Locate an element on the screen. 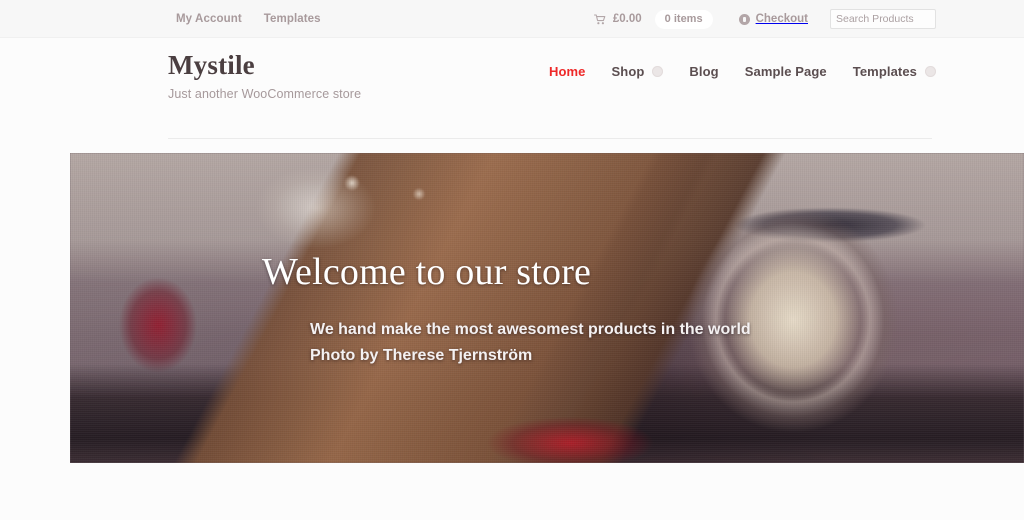 The width and height of the screenshot is (1024, 520). shopping-cart-icon is located at coordinates (599, 19).